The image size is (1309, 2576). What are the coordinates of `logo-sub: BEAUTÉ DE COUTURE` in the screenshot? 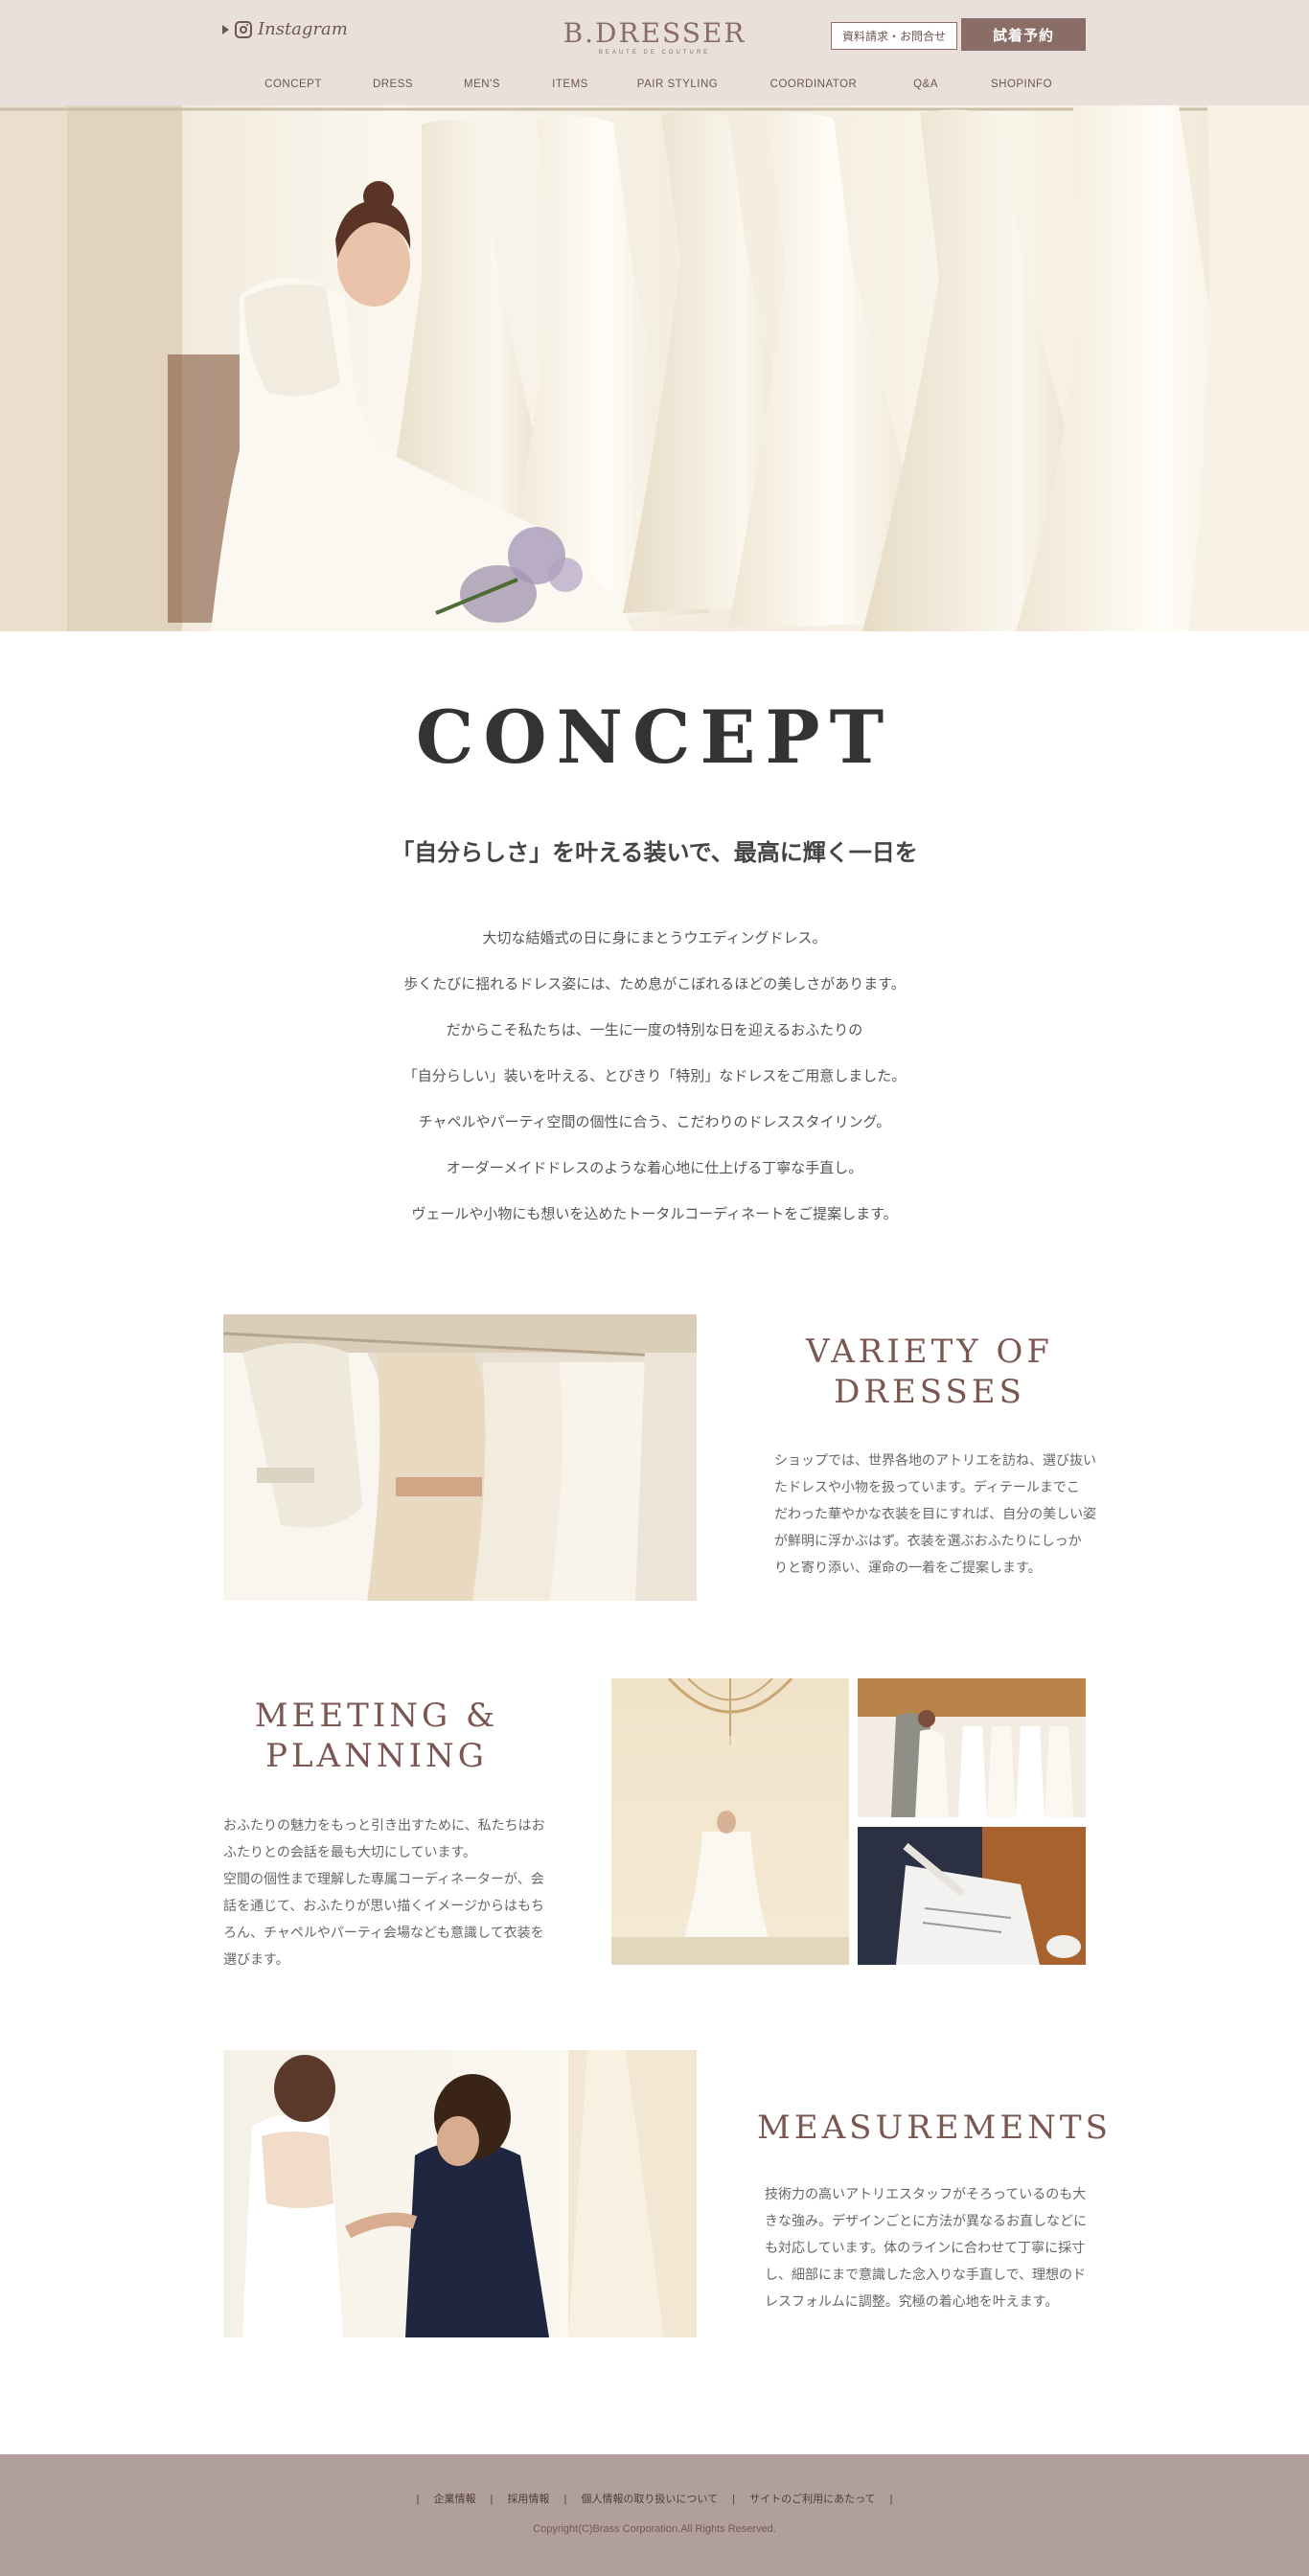 It's located at (654, 53).